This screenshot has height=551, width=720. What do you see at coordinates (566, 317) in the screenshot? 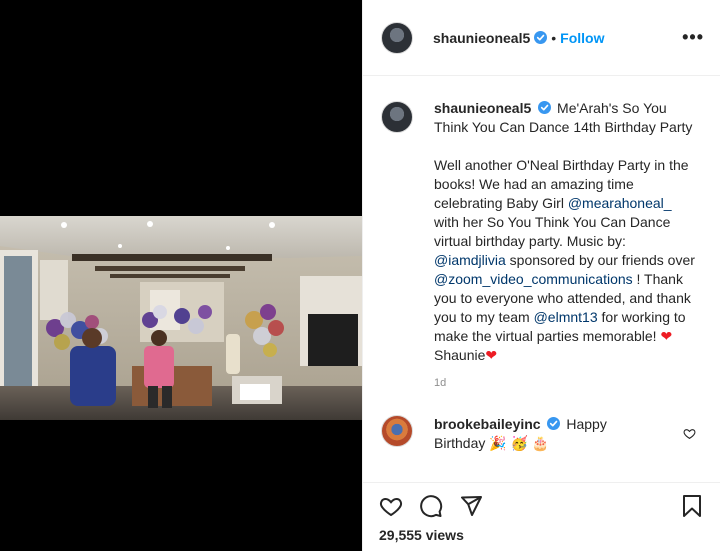
I see `mention-link: @elmnt13` at bounding box center [566, 317].